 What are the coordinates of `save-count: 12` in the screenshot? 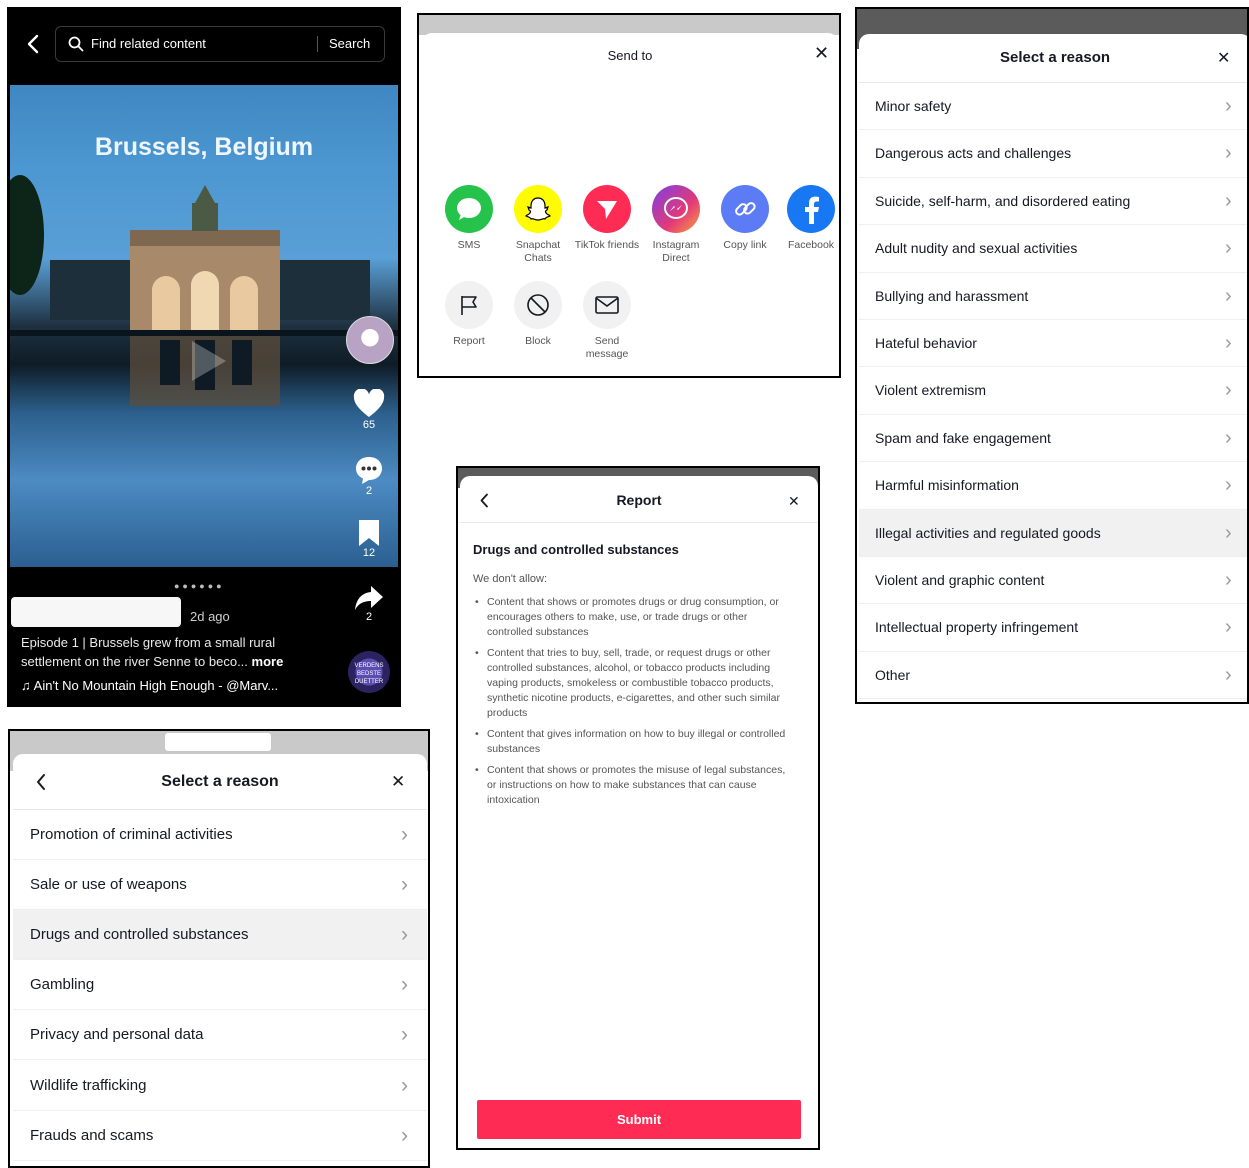 It's located at (369, 553).